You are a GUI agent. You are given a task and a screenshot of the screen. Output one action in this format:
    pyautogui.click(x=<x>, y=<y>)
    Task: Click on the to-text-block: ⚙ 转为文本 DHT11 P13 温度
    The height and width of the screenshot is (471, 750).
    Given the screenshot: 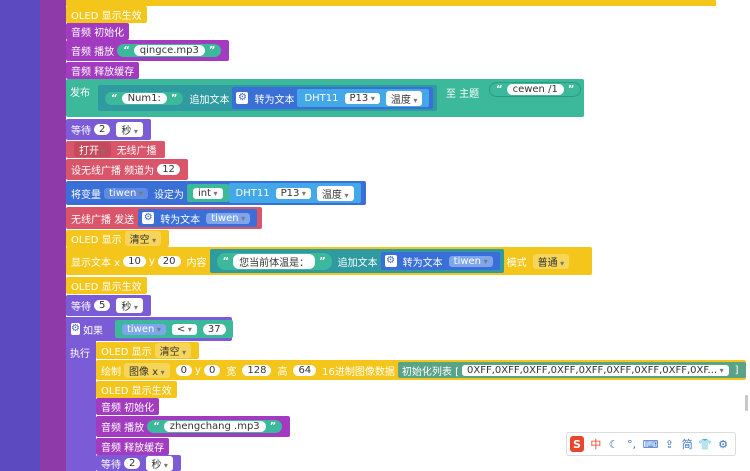 What is the action you would take?
    pyautogui.click(x=333, y=98)
    